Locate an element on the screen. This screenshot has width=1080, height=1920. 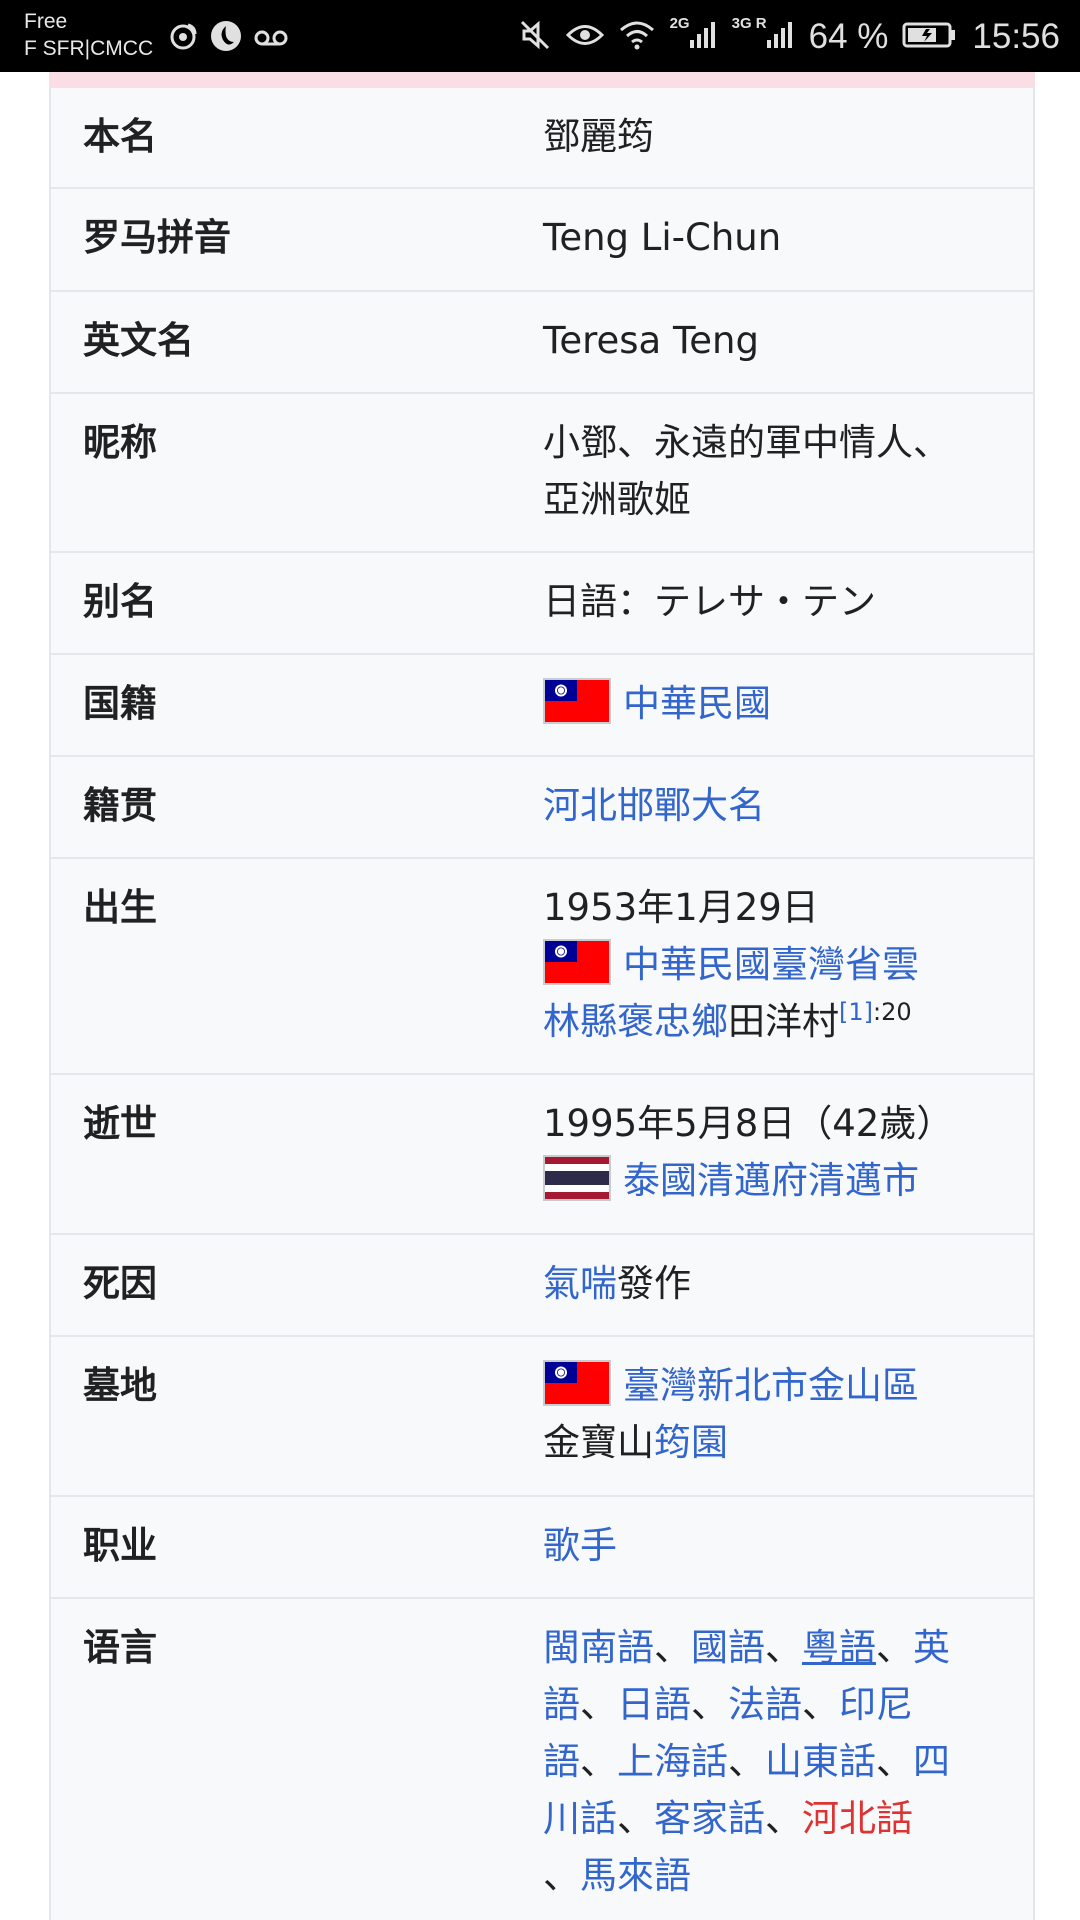
language-link: 粵語 is located at coordinates (839, 1647).